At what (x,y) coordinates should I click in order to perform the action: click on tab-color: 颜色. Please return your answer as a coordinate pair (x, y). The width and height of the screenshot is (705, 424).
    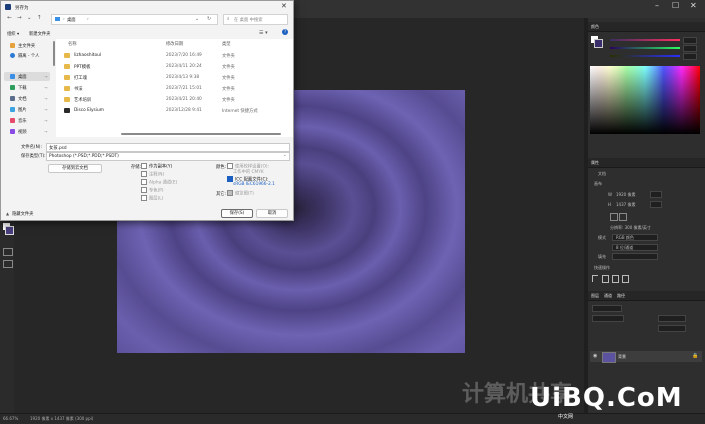
    Looking at the image, I should click on (595, 27).